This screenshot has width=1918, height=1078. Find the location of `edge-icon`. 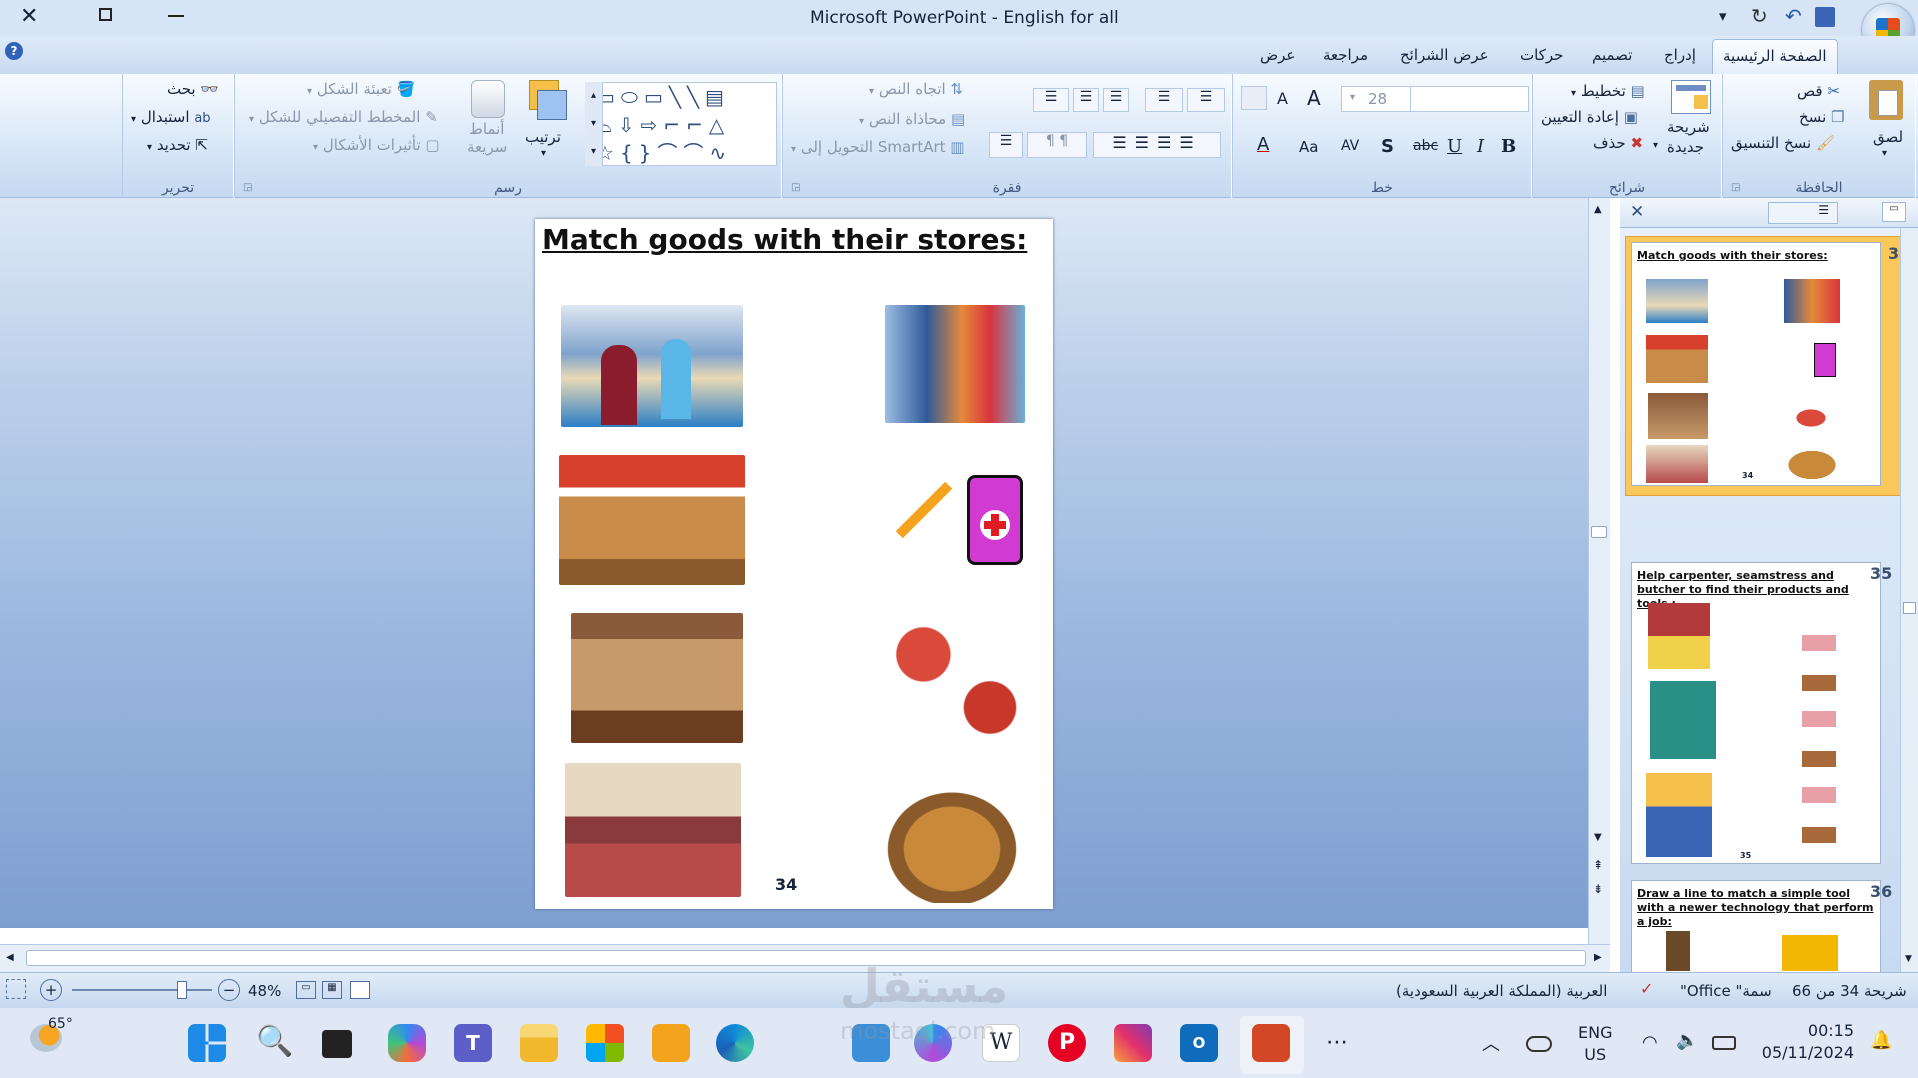

edge-icon is located at coordinates (735, 1043).